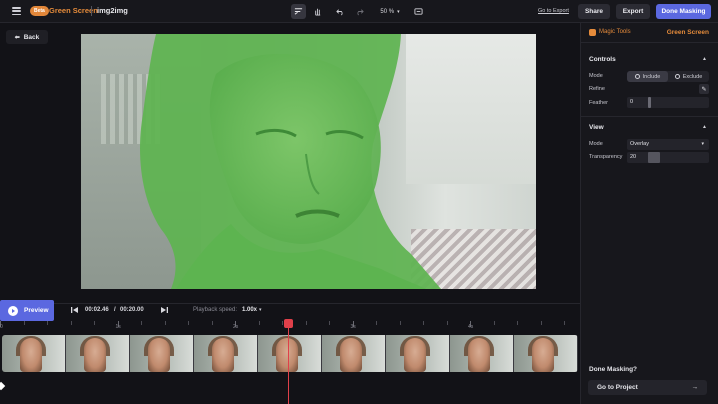 The height and width of the screenshot is (404, 718). I want to click on pen-icon: ✎, so click(704, 89).